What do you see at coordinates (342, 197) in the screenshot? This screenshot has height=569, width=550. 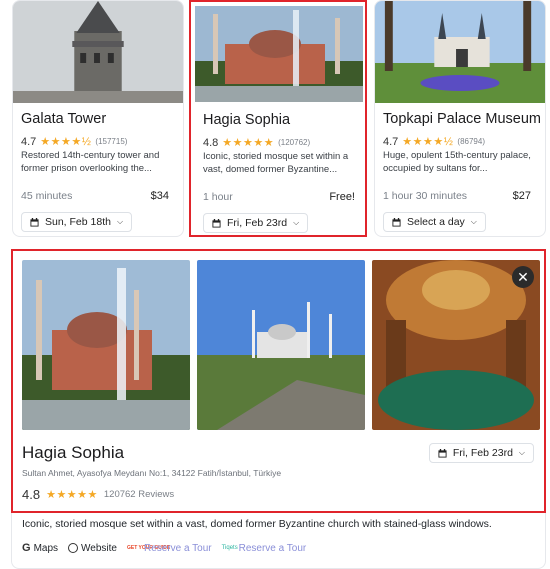 I see `card-price: Free!` at bounding box center [342, 197].